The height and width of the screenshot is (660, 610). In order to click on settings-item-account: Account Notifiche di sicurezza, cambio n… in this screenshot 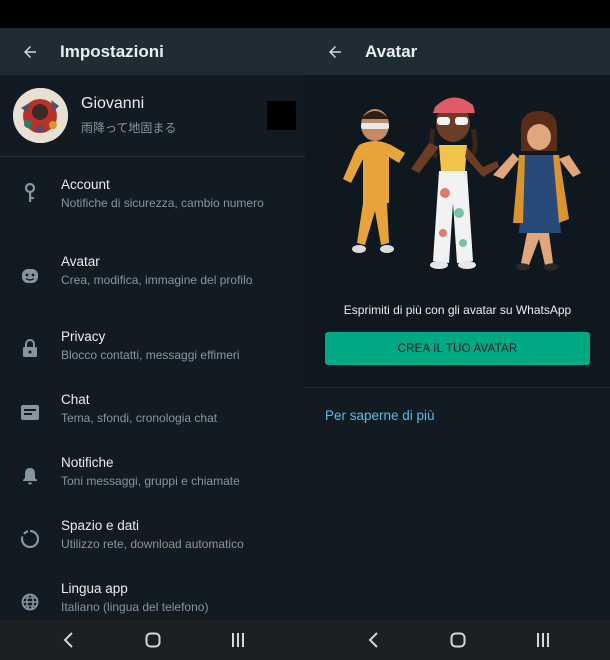, I will do `click(152, 203)`.